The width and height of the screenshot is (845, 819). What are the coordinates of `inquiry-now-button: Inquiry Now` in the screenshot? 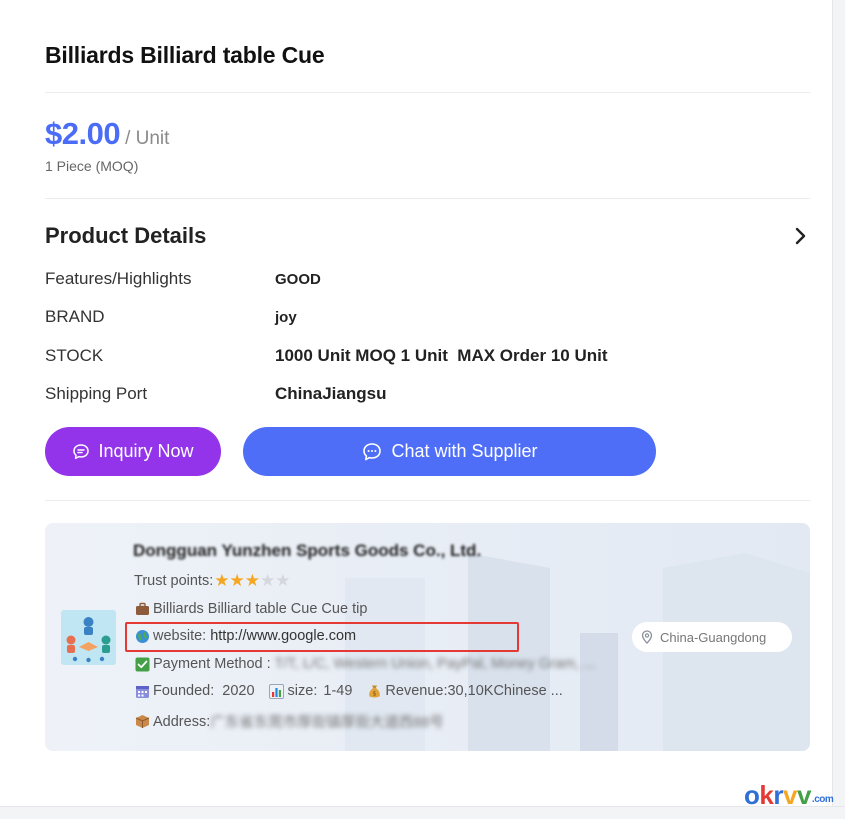 It's located at (133, 451).